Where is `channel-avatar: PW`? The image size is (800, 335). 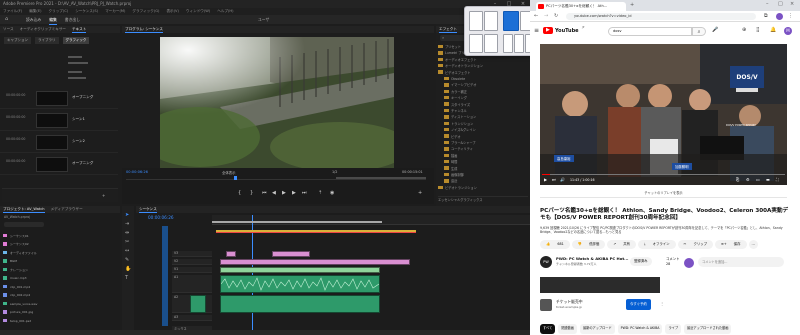
channel-avatar: PW is located at coordinates (546, 262).